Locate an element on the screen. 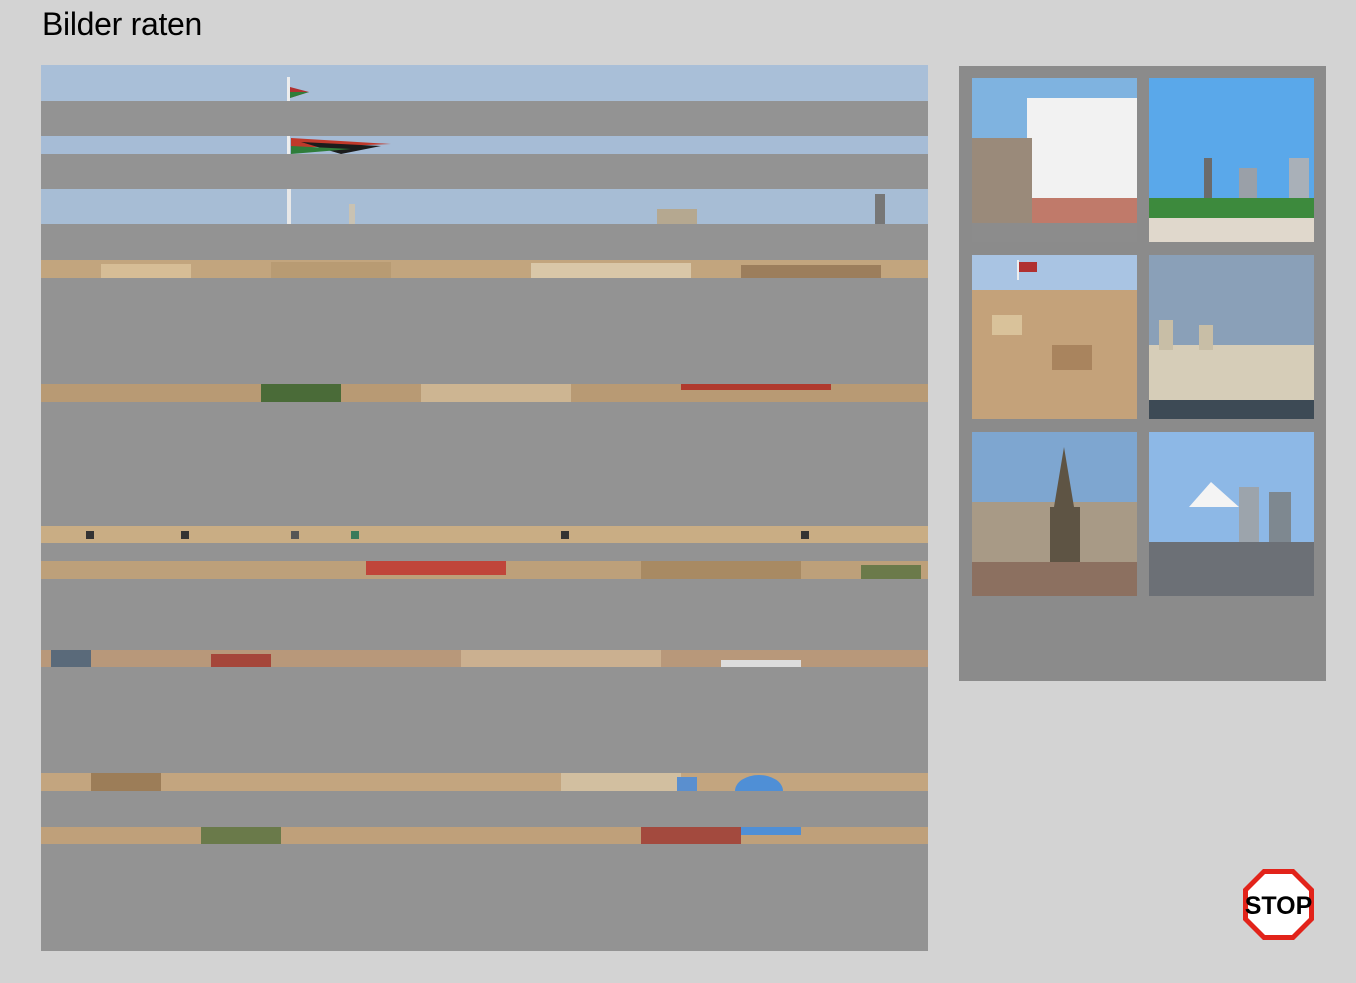 Image resolution: width=1356 pixels, height=983 pixels. page-title: Bilder raten is located at coordinates (122, 24).